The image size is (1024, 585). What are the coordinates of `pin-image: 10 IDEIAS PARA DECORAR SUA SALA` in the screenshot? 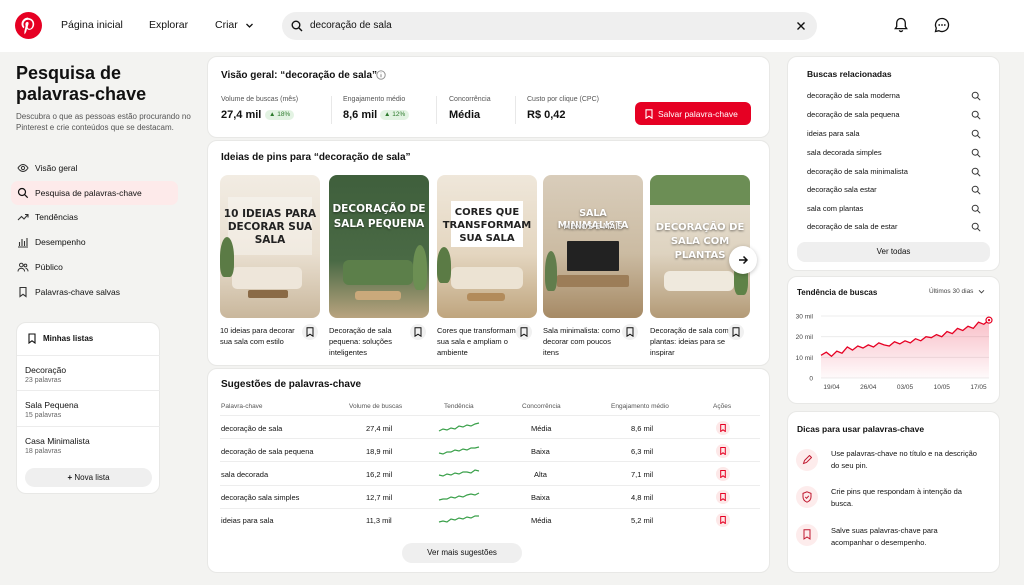 It's located at (270, 246).